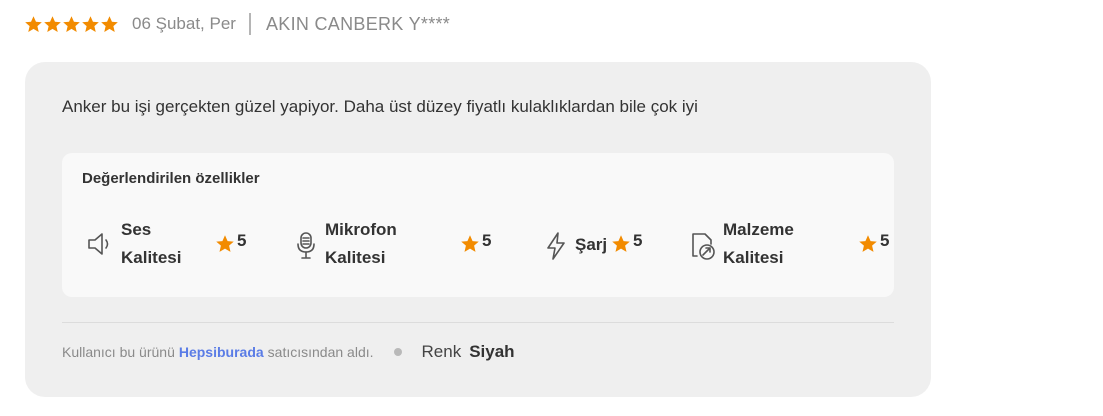 The image size is (1103, 416). I want to click on bullet-separator, so click(397, 352).